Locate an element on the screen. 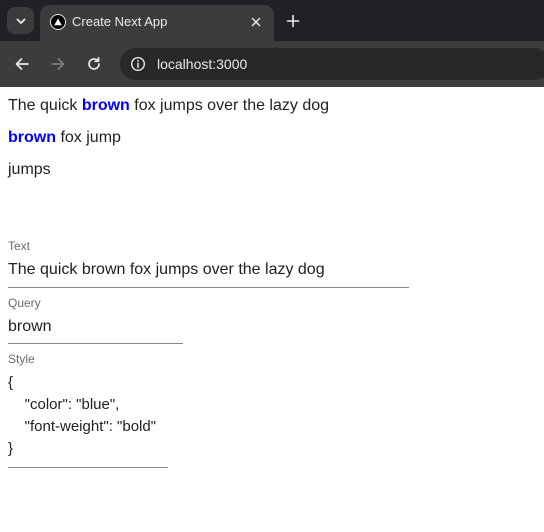 The image size is (544, 532). highlight-result: brown fox jump is located at coordinates (64, 138).